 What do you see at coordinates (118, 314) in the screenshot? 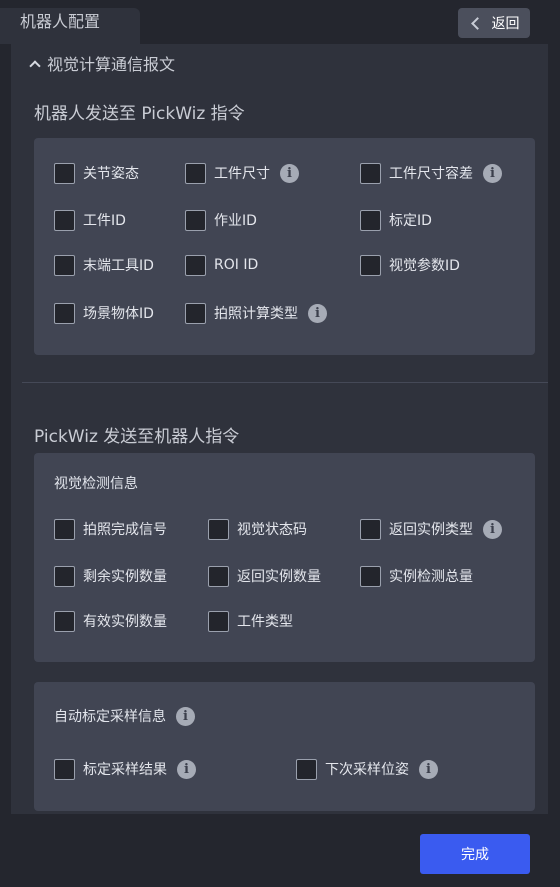
I see `checkbox-label: 场景物体ID` at bounding box center [118, 314].